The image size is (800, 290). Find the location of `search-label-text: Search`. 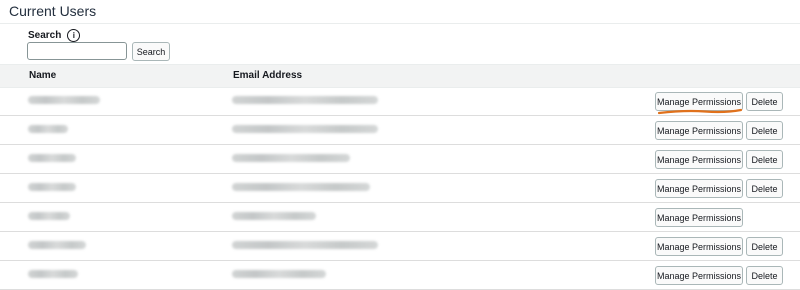

search-label-text: Search is located at coordinates (45, 35).